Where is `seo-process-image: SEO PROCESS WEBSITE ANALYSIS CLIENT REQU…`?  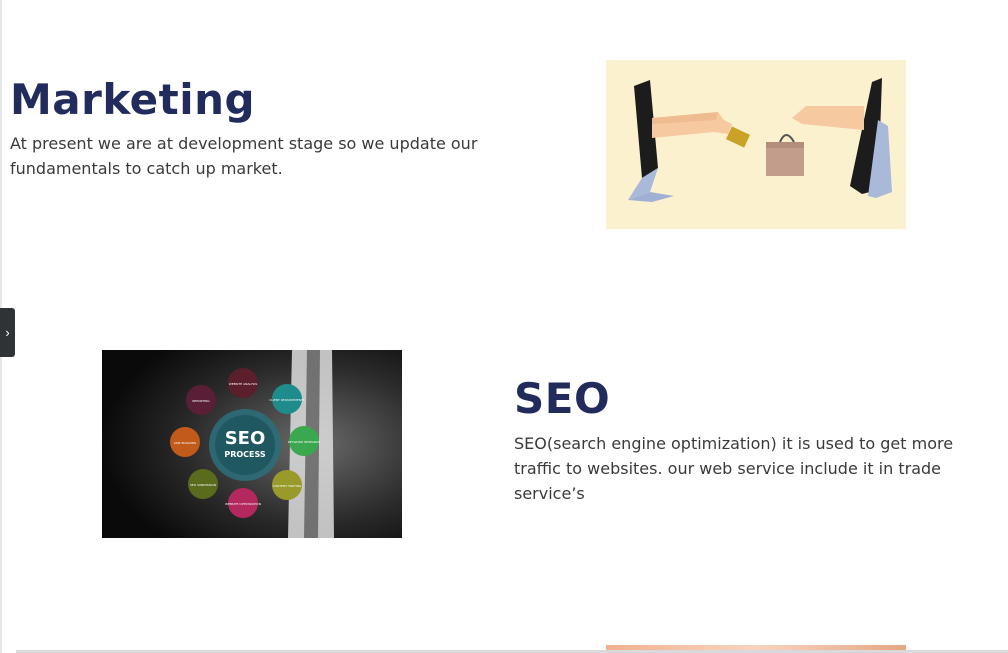
seo-process-image: SEO PROCESS WEBSITE ANALYSIS CLIENT REQU… is located at coordinates (252, 444).